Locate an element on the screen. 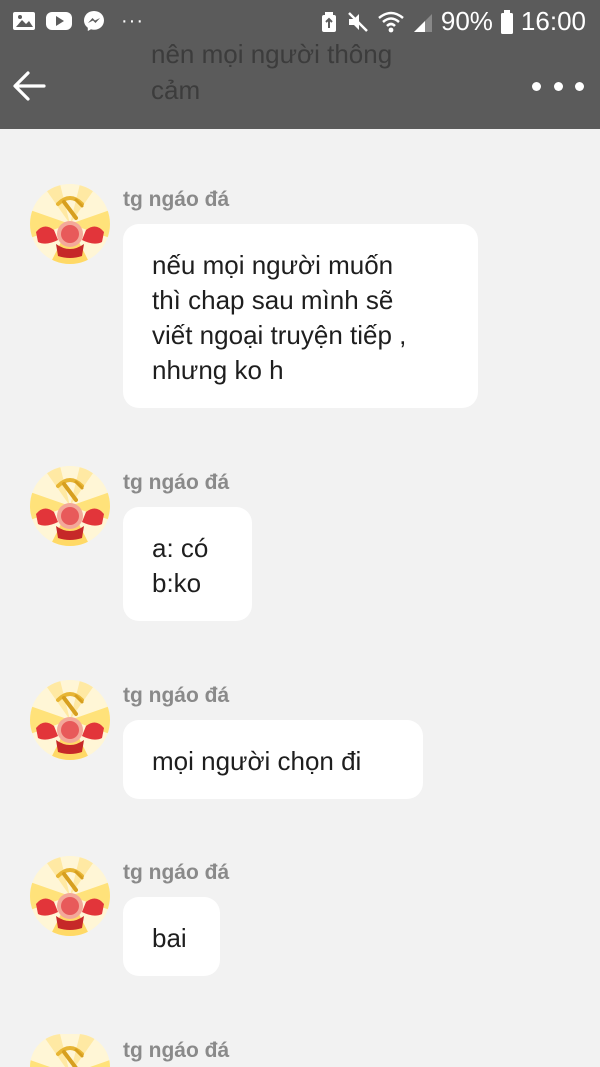 This screenshot has width=600, height=1067. back-button is located at coordinates (30, 86).